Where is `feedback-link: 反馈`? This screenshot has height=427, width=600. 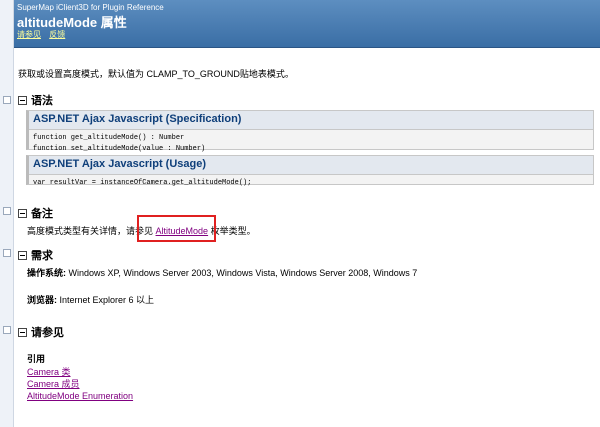
feedback-link: 反馈 is located at coordinates (57, 34).